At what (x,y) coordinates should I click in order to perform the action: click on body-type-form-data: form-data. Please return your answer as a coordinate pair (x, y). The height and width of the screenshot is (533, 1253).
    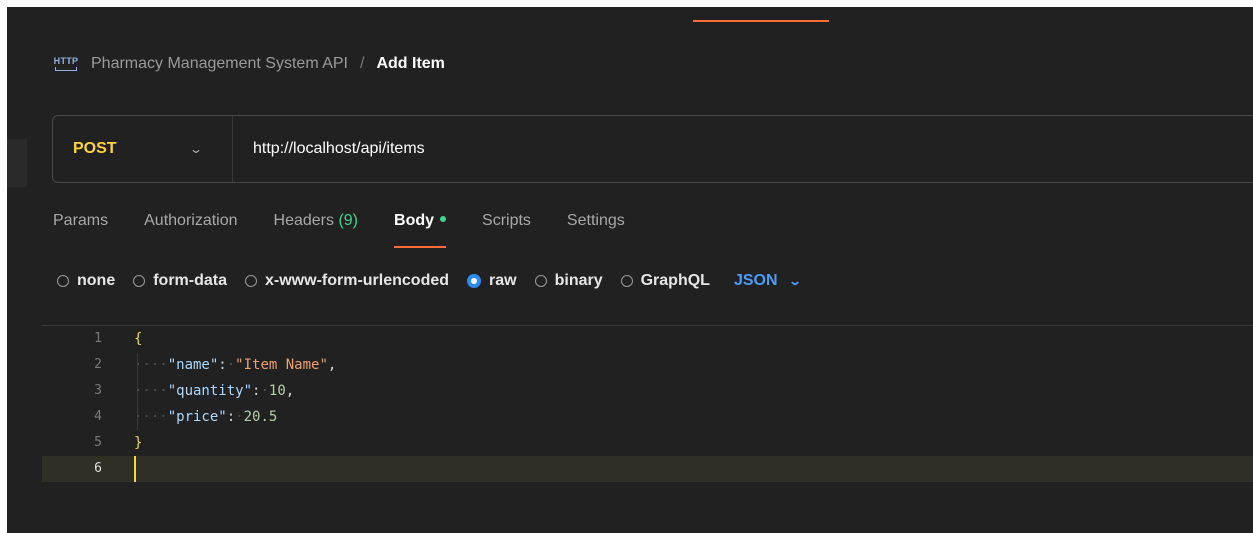
    Looking at the image, I should click on (180, 281).